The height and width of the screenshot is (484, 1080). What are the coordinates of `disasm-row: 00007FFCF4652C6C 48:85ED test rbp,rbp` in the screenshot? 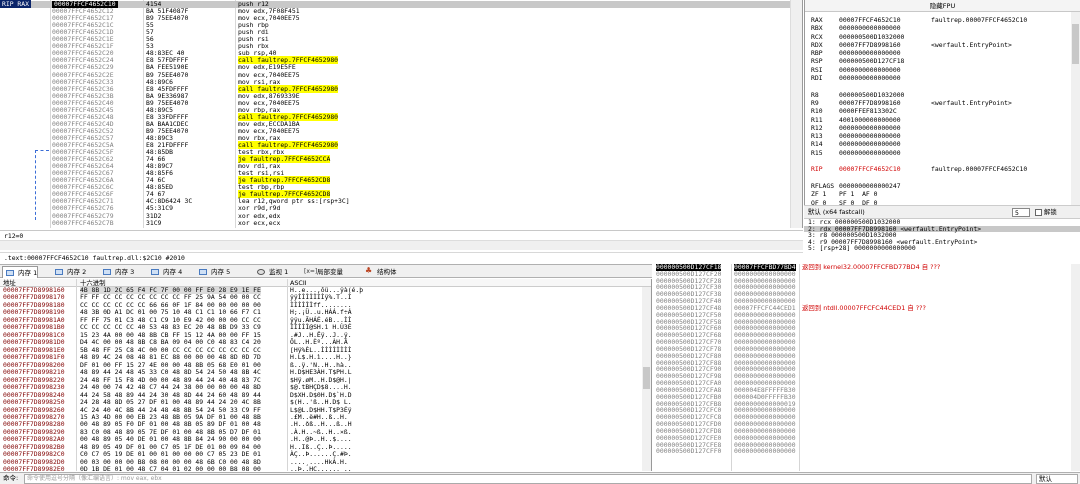 It's located at (401, 187).